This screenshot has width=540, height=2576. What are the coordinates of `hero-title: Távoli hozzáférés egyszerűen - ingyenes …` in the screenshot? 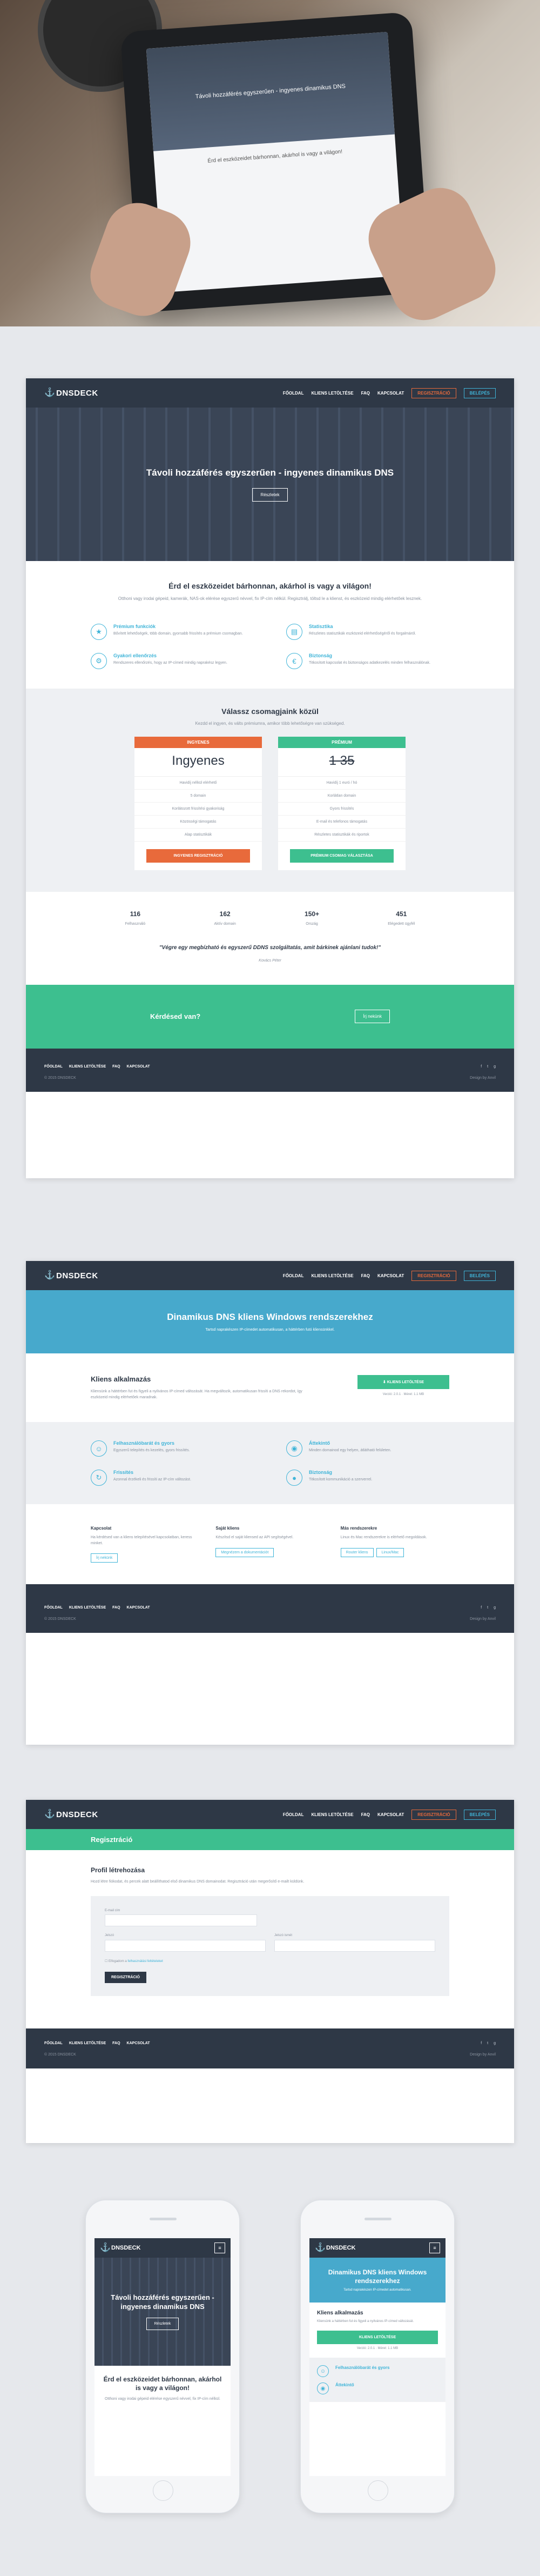 It's located at (270, 473).